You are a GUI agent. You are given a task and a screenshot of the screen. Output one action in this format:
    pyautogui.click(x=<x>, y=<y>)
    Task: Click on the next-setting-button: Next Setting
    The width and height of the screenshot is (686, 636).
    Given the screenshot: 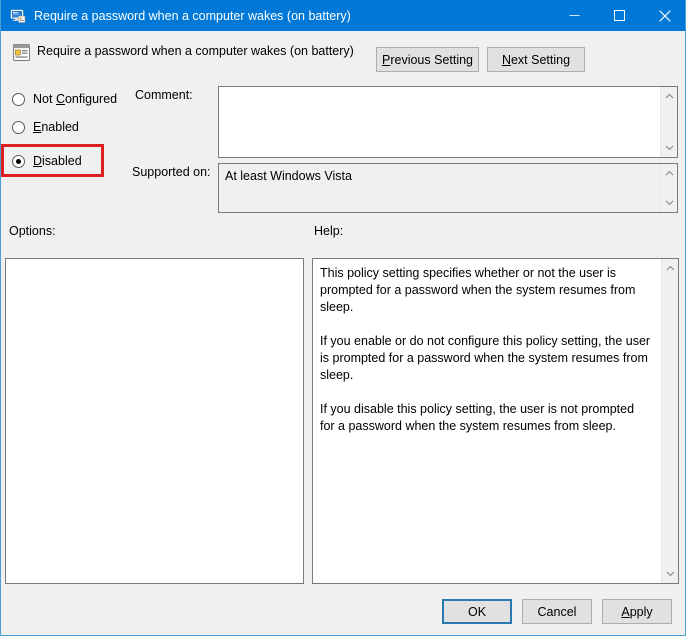 What is the action you would take?
    pyautogui.click(x=536, y=59)
    